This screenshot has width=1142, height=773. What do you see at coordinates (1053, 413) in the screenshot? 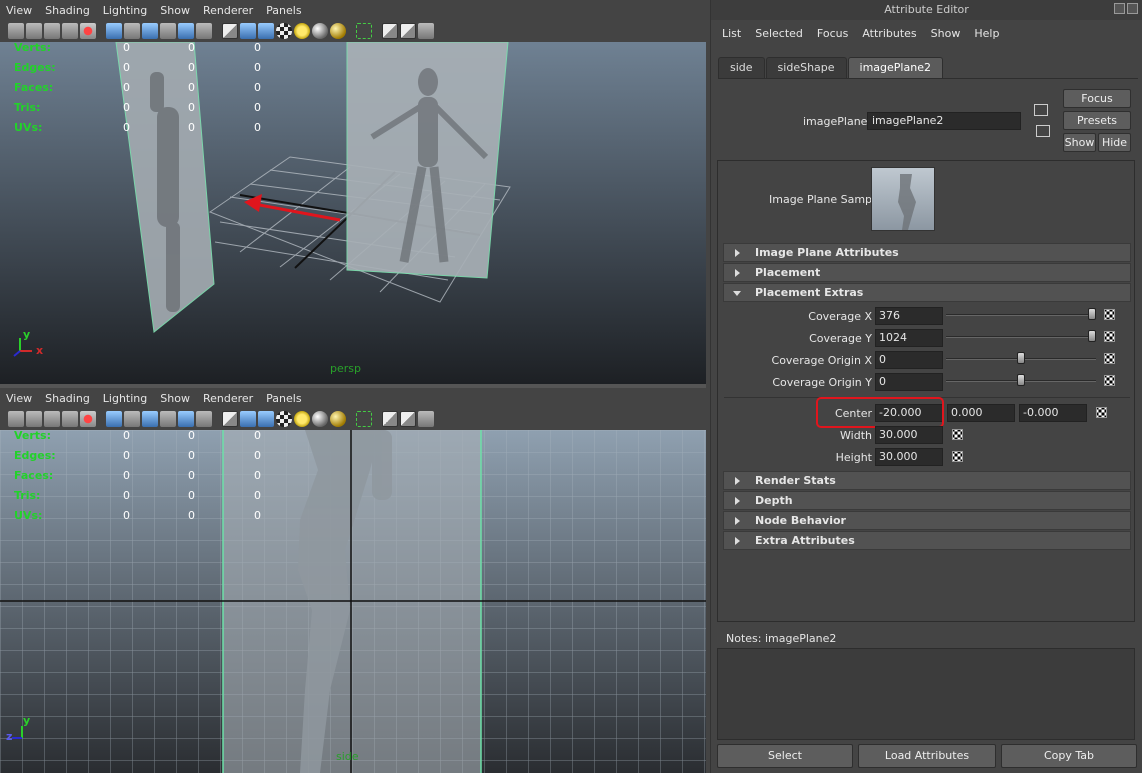
I see `center-z-field: -0.000` at bounding box center [1053, 413].